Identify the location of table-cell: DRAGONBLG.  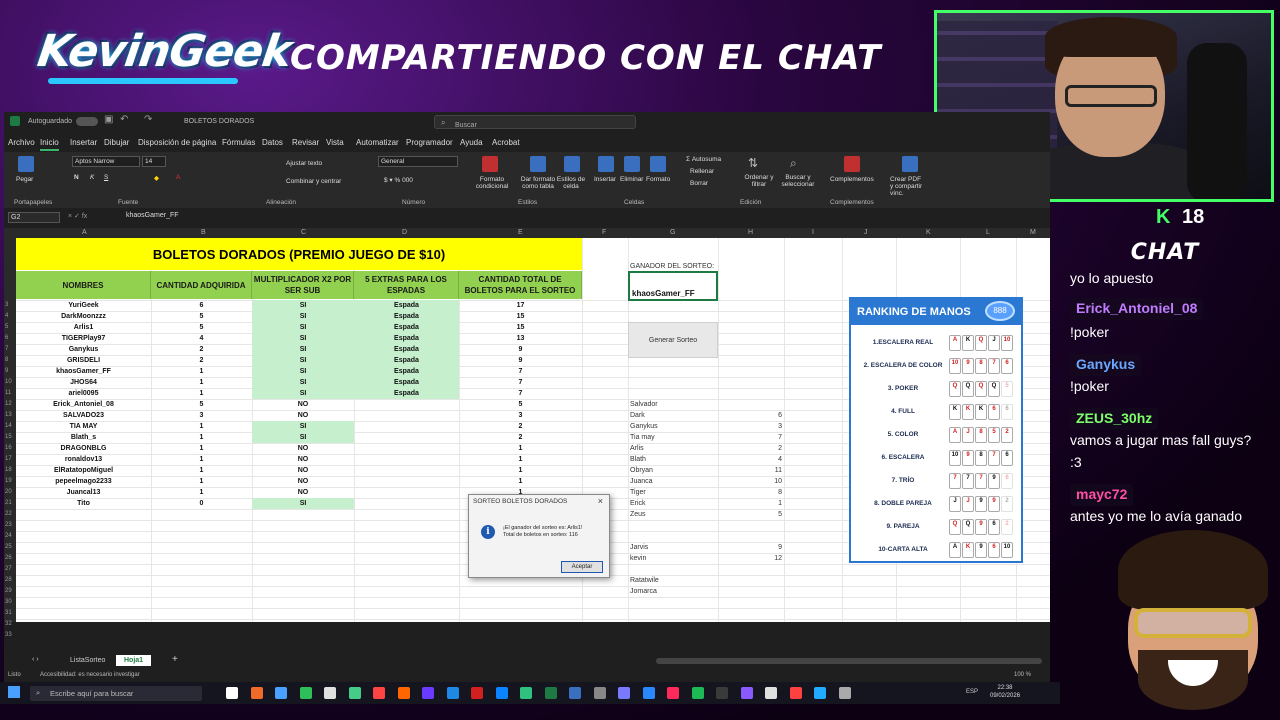
(83, 448).